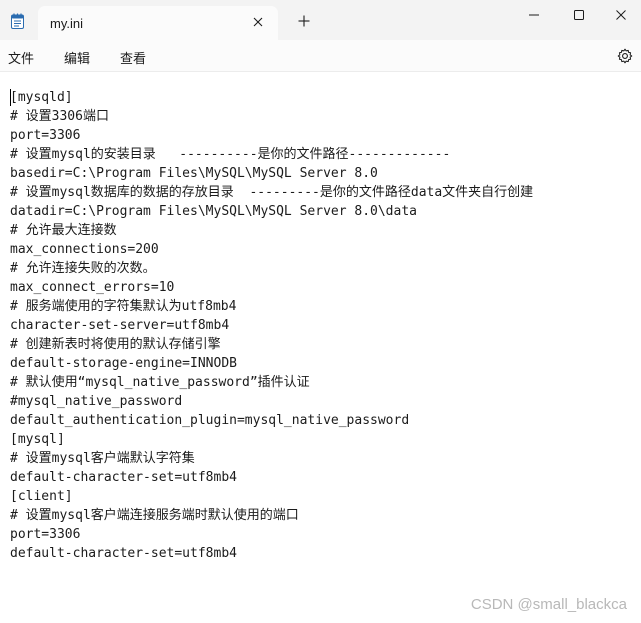  What do you see at coordinates (83, 268) in the screenshot?
I see `editor-line: # 允许连接失败的次数。` at bounding box center [83, 268].